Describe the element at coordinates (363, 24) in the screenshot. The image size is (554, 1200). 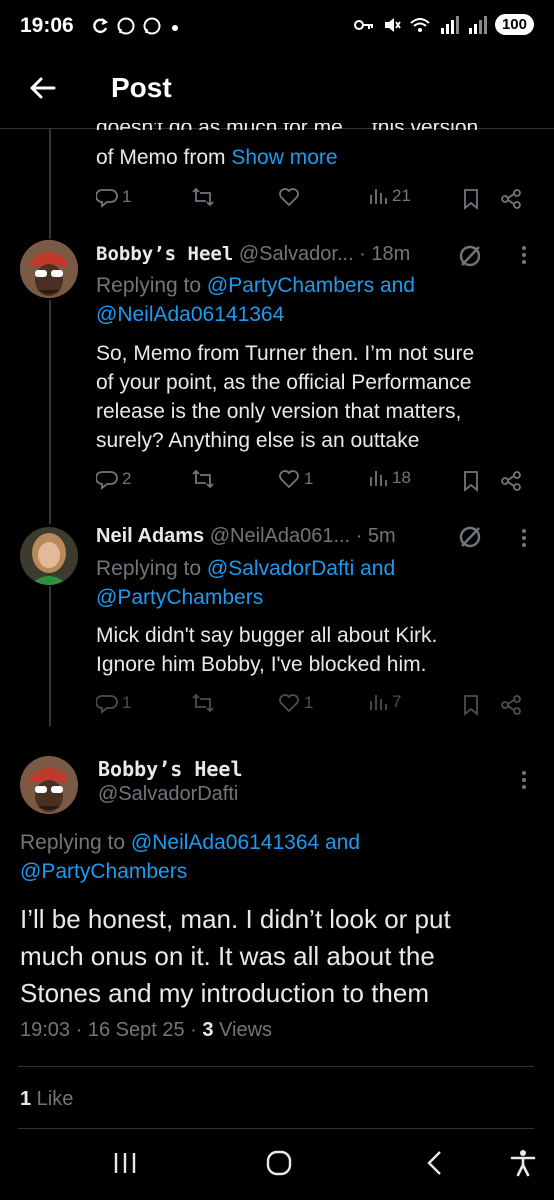
I see `key-icon` at that location.